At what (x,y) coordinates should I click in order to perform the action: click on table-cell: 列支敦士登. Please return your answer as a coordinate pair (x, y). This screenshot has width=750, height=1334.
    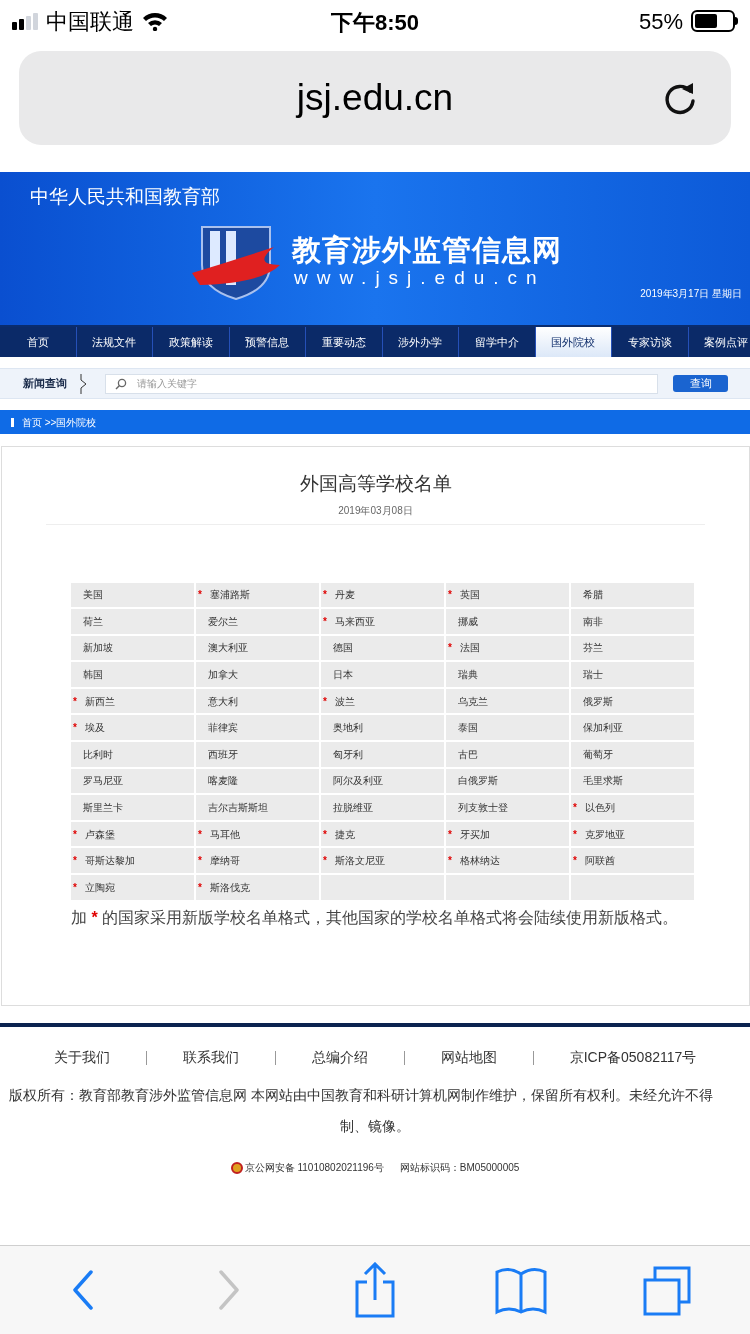
    Looking at the image, I should click on (507, 807).